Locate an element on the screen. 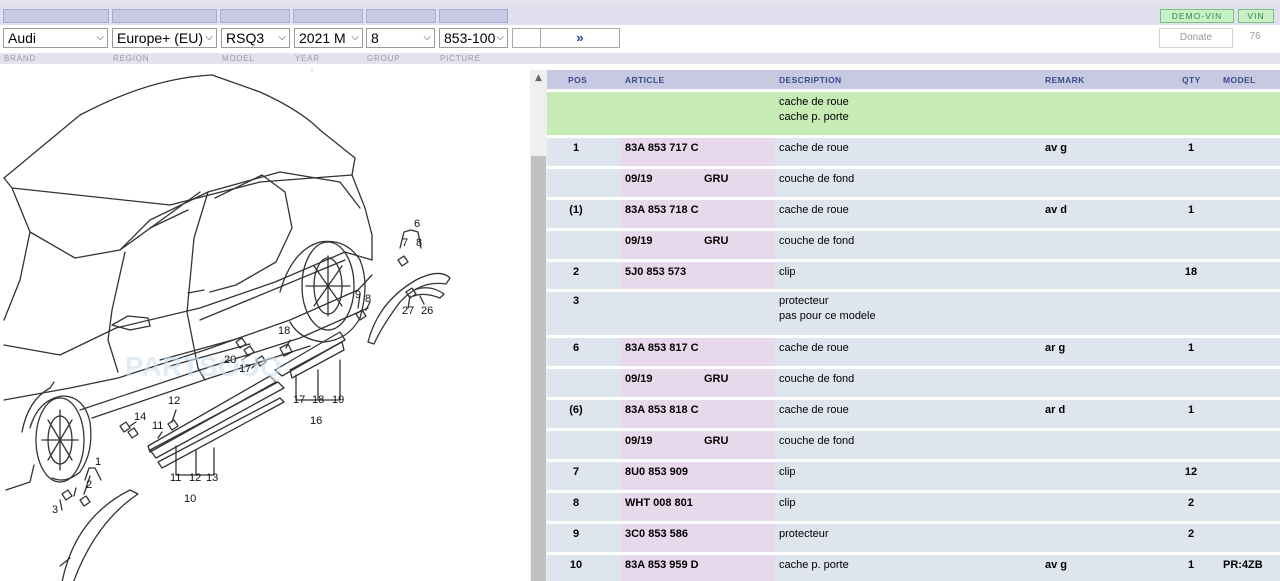  callout-14: 14 is located at coordinates (140, 417).